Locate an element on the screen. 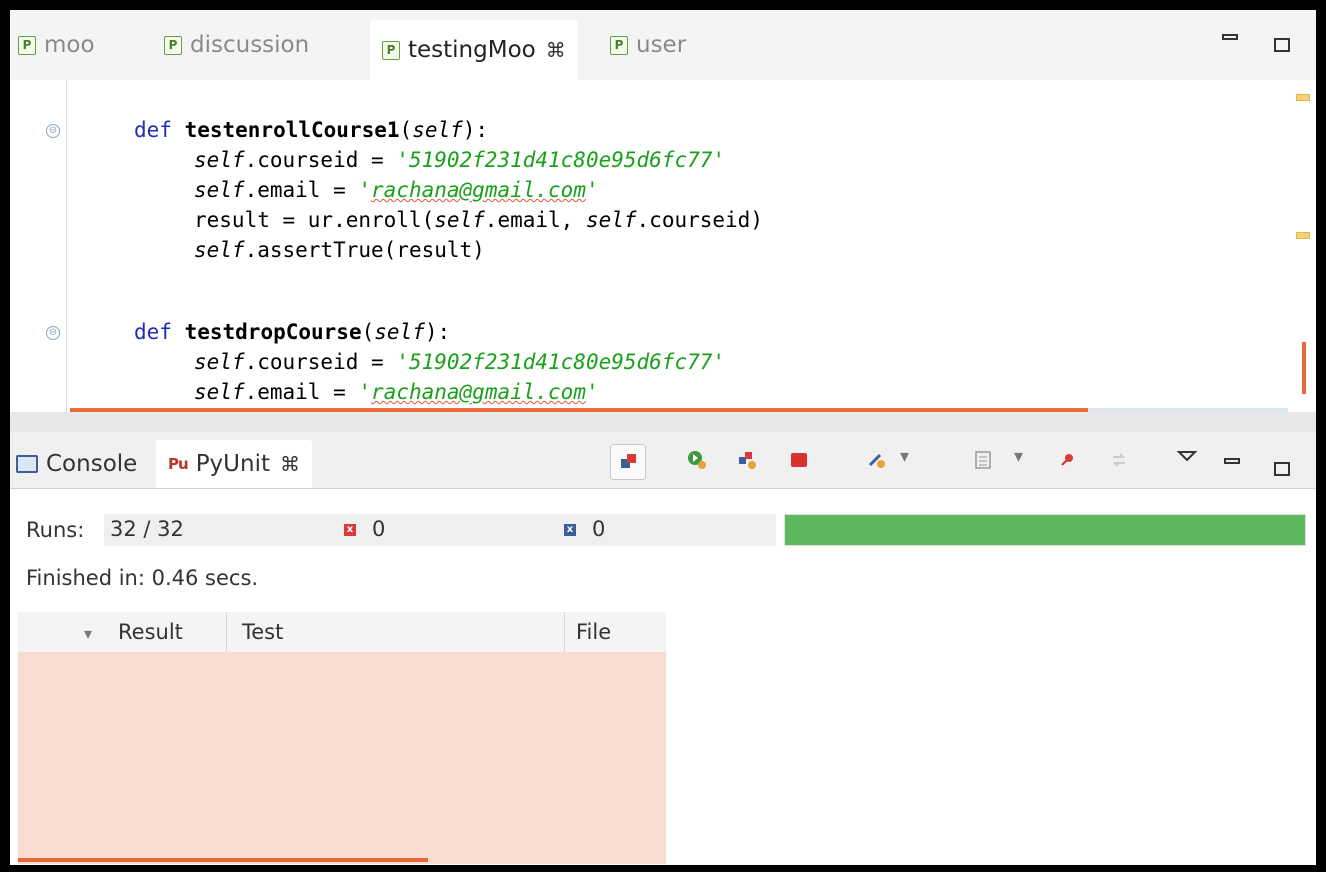 This screenshot has height=872, width=1326. function-name: testdropCourse is located at coordinates (273, 332).